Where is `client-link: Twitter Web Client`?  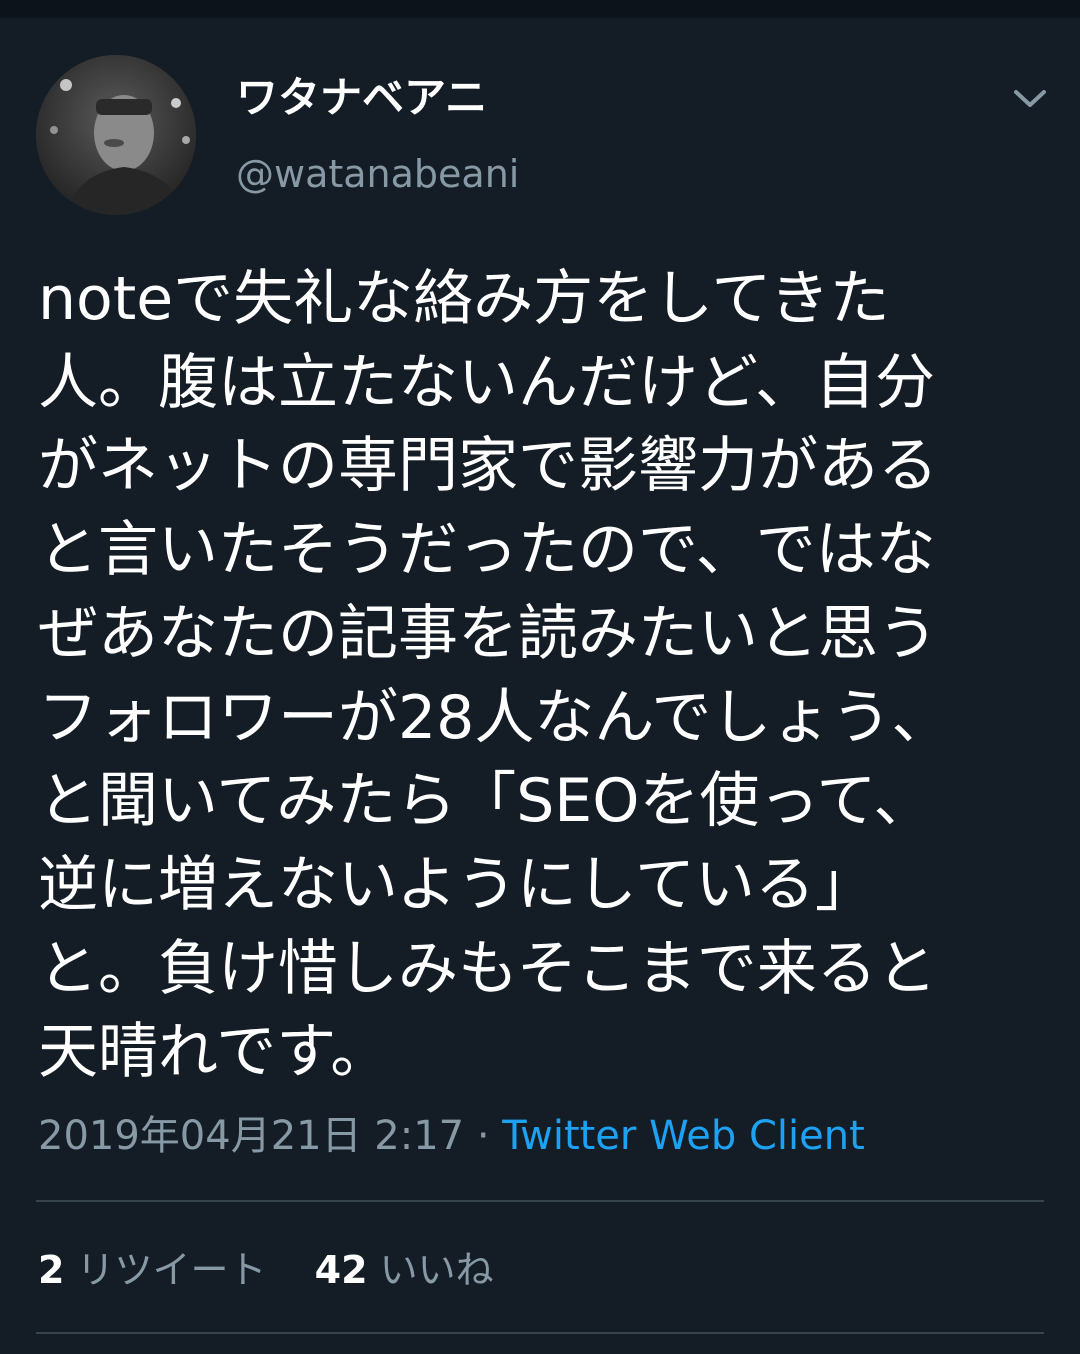 client-link: Twitter Web Client is located at coordinates (683, 1136).